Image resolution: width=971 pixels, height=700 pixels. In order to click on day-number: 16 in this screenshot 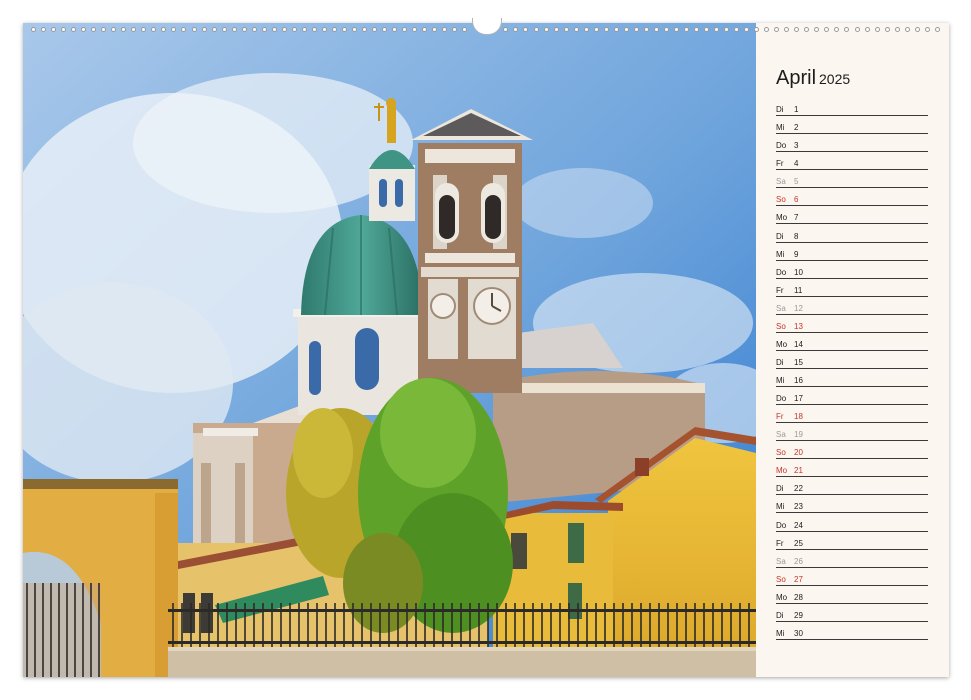, I will do `click(798, 380)`.